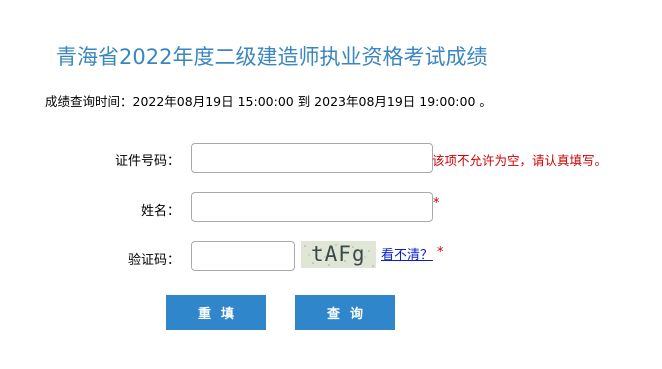 Image resolution: width=662 pixels, height=369 pixels. Describe the element at coordinates (520, 160) in the screenshot. I see `id-number-error: 该项不允许为空，请认真填写。` at that location.